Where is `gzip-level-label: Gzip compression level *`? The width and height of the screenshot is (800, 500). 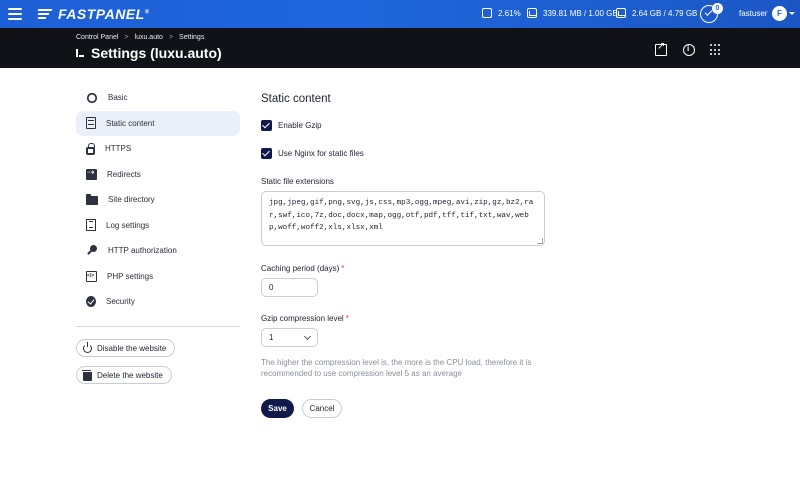 gzip-level-label: Gzip compression level * is located at coordinates (305, 318).